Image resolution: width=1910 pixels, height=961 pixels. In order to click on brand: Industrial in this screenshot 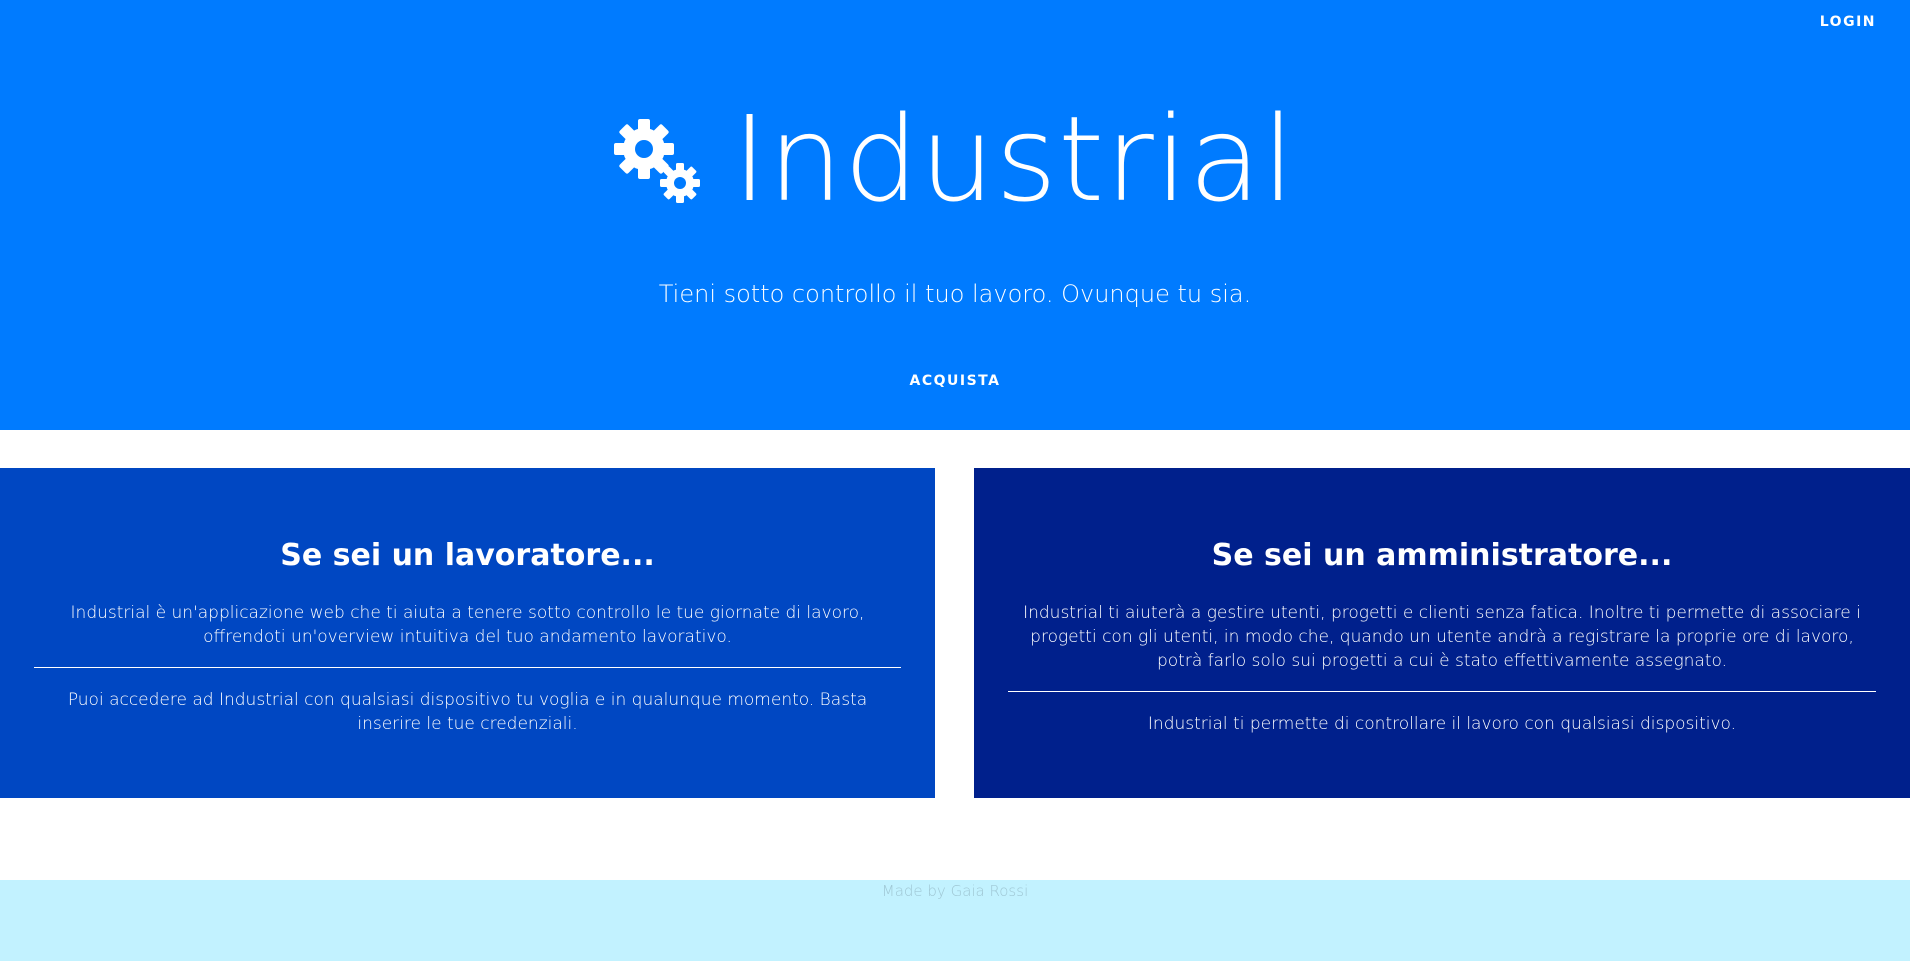, I will do `click(955, 159)`.